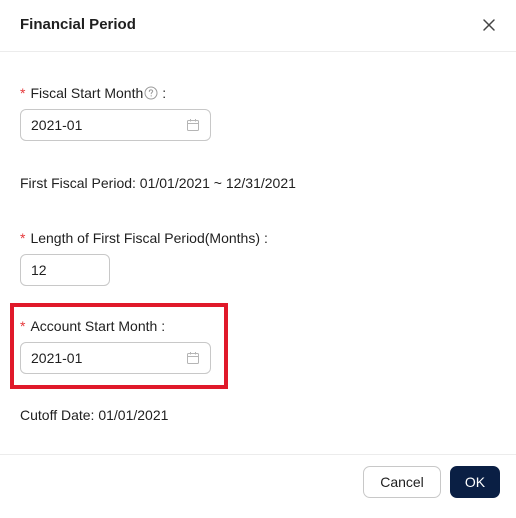 The height and width of the screenshot is (518, 516). What do you see at coordinates (115, 125) in the screenshot?
I see `fiscal-start-month-picker: 2021-01` at bounding box center [115, 125].